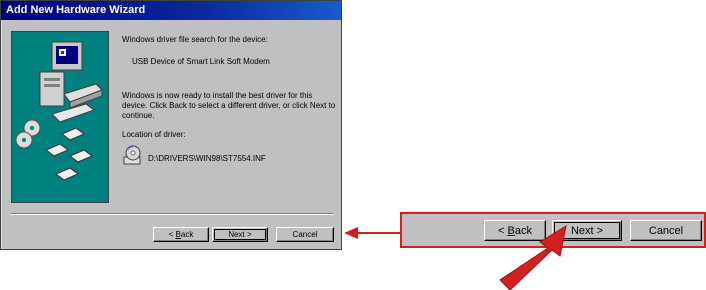  I want to click on cancel-button: Cancel, so click(305, 234).